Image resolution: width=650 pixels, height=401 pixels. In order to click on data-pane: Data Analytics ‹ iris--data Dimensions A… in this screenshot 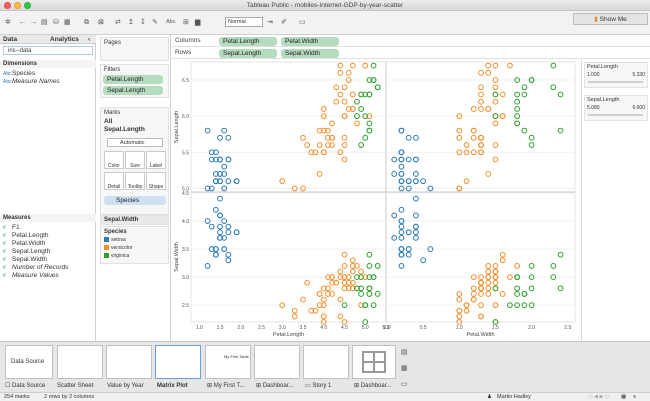, I will do `click(48, 188)`.